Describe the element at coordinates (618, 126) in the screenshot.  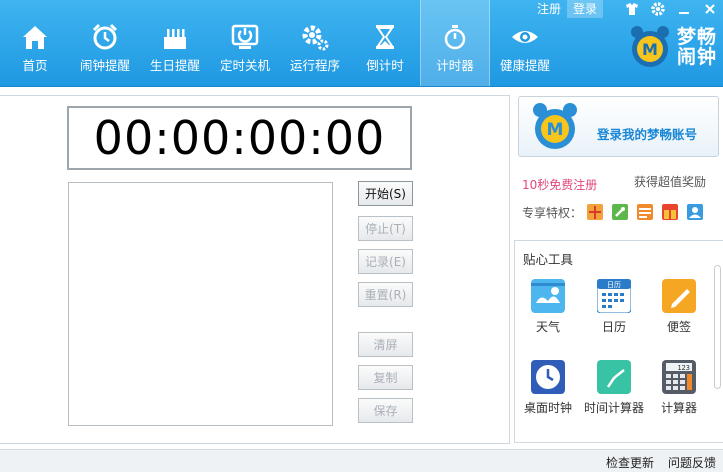
I see `account-login-card: M 登录我的梦畅账号` at that location.